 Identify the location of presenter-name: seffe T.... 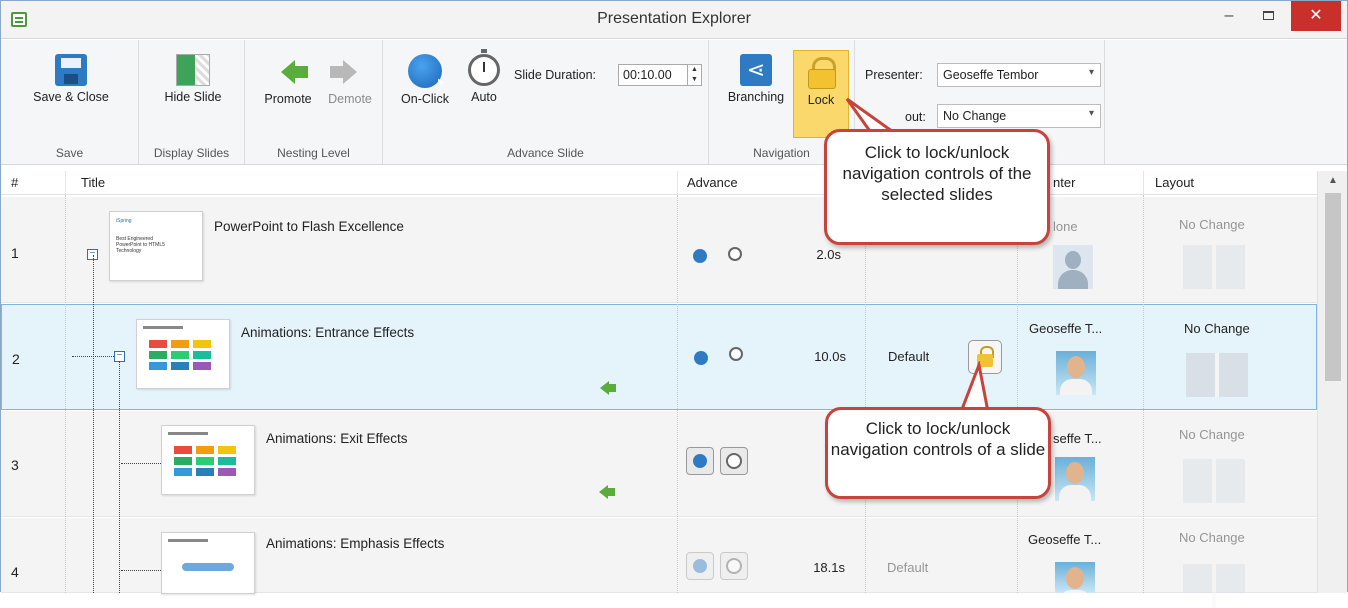
(1077, 438).